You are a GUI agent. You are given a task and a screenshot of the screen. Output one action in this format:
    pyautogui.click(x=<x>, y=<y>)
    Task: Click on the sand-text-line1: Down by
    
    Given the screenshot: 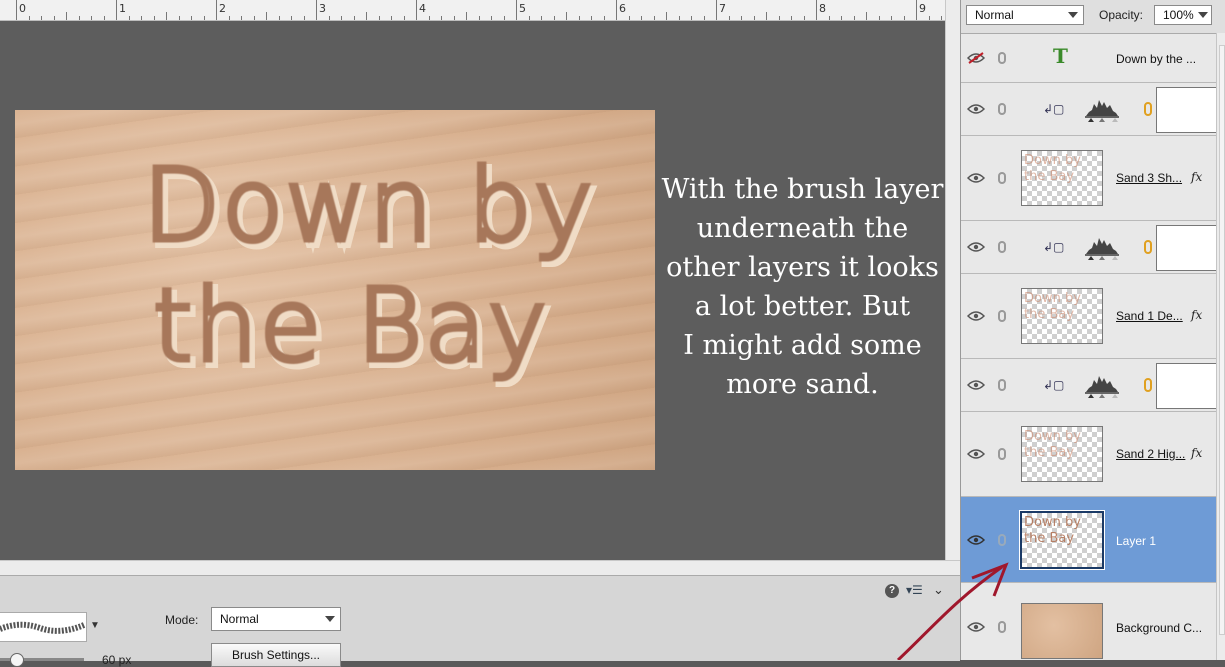 What is the action you would take?
    pyautogui.click(x=369, y=205)
    